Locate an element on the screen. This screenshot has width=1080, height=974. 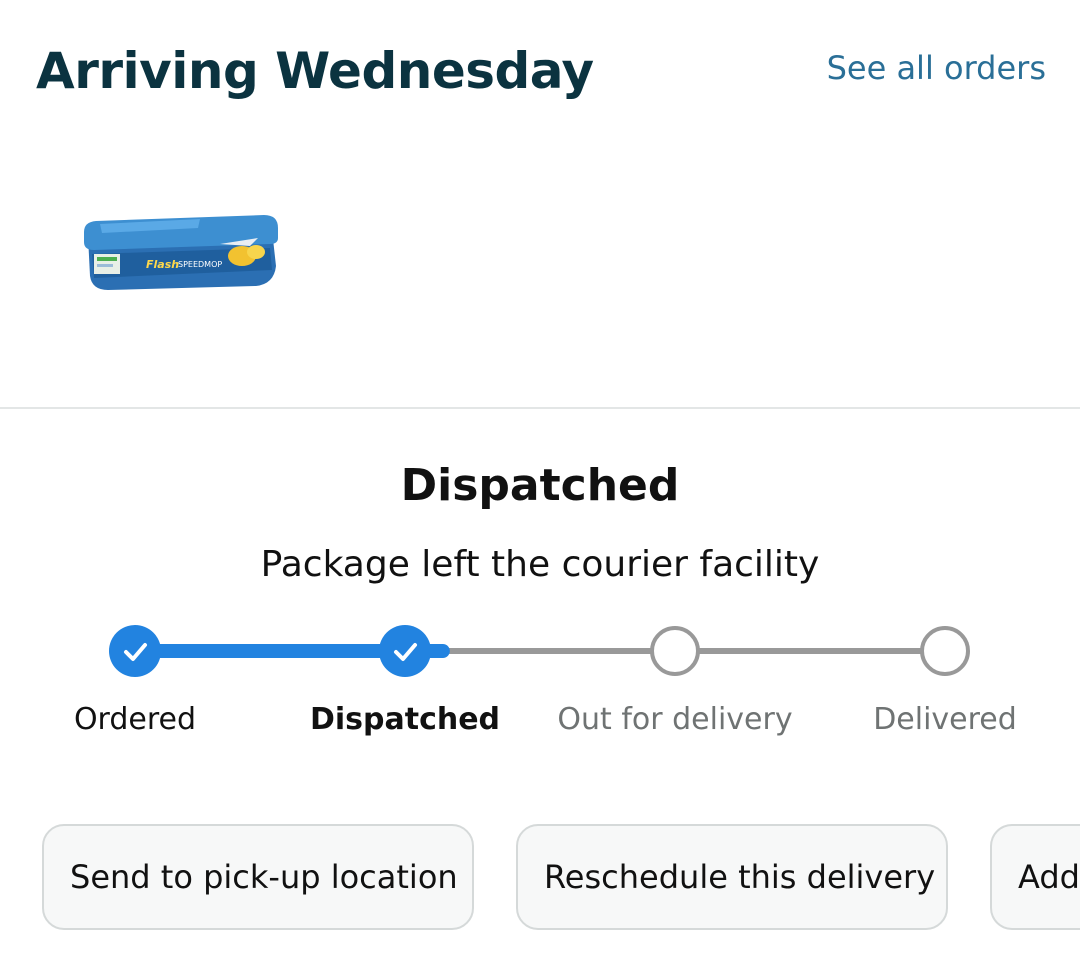
product-brand-text: Flash is located at coordinates (162, 264).